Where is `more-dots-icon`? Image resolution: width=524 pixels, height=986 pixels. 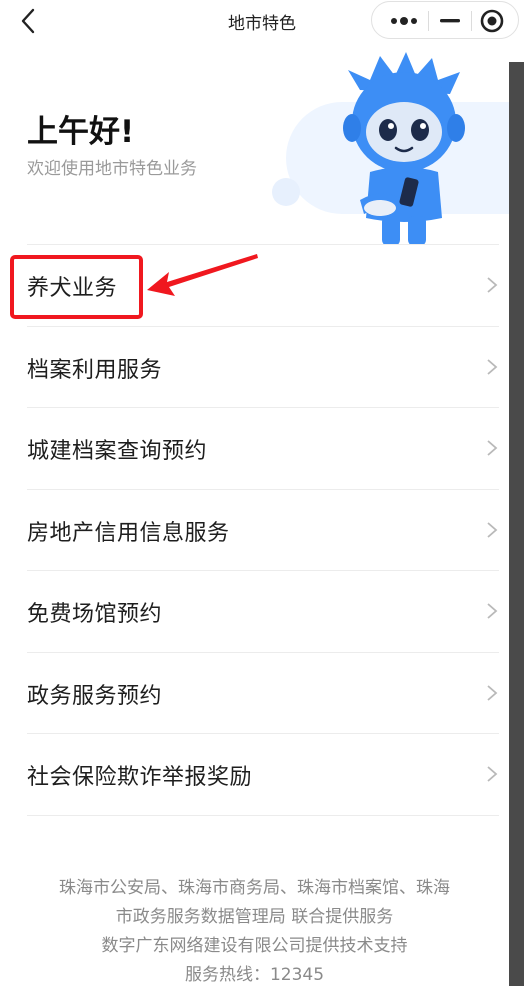
more-dots-icon is located at coordinates (404, 21).